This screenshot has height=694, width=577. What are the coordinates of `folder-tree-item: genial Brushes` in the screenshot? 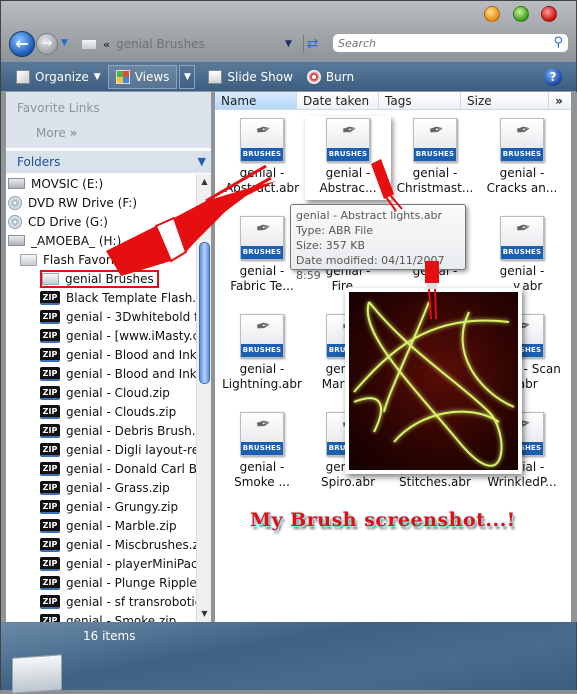 It's located at (101, 278).